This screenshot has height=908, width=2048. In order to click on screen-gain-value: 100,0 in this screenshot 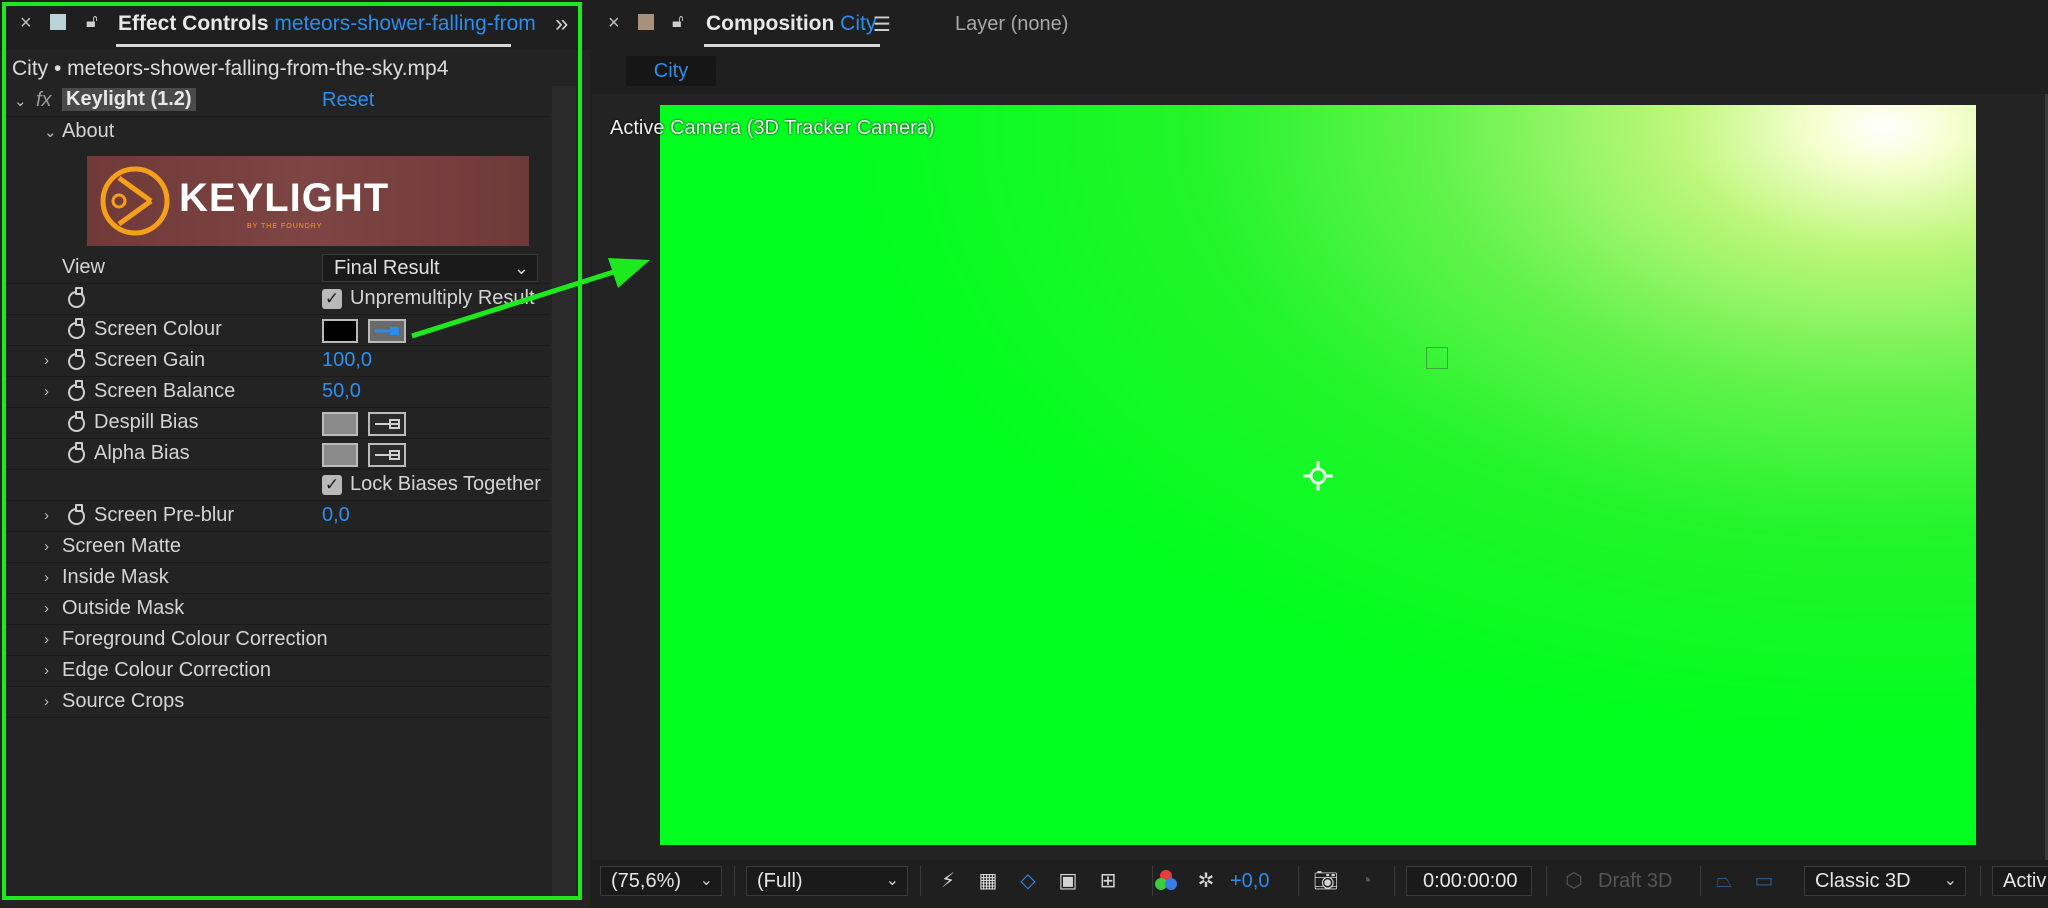, I will do `click(347, 360)`.